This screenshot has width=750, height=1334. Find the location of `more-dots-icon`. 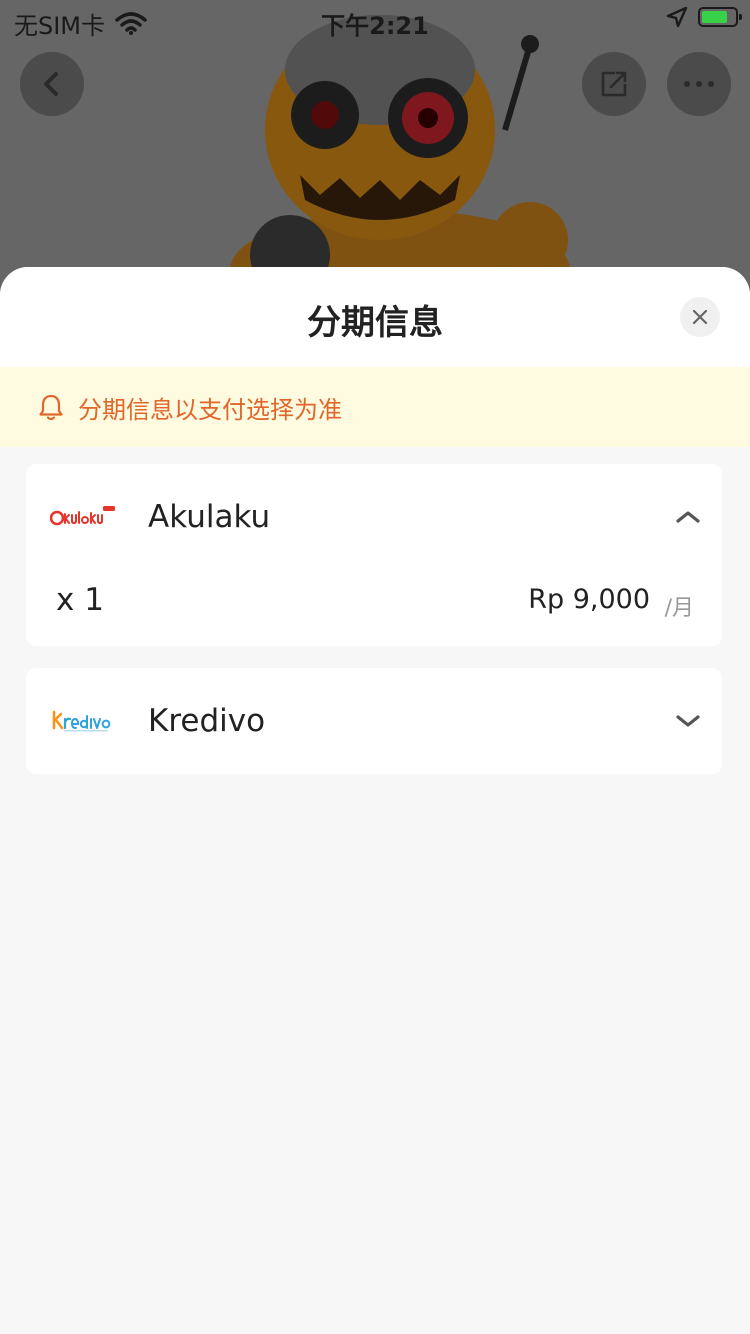

more-dots-icon is located at coordinates (699, 84).